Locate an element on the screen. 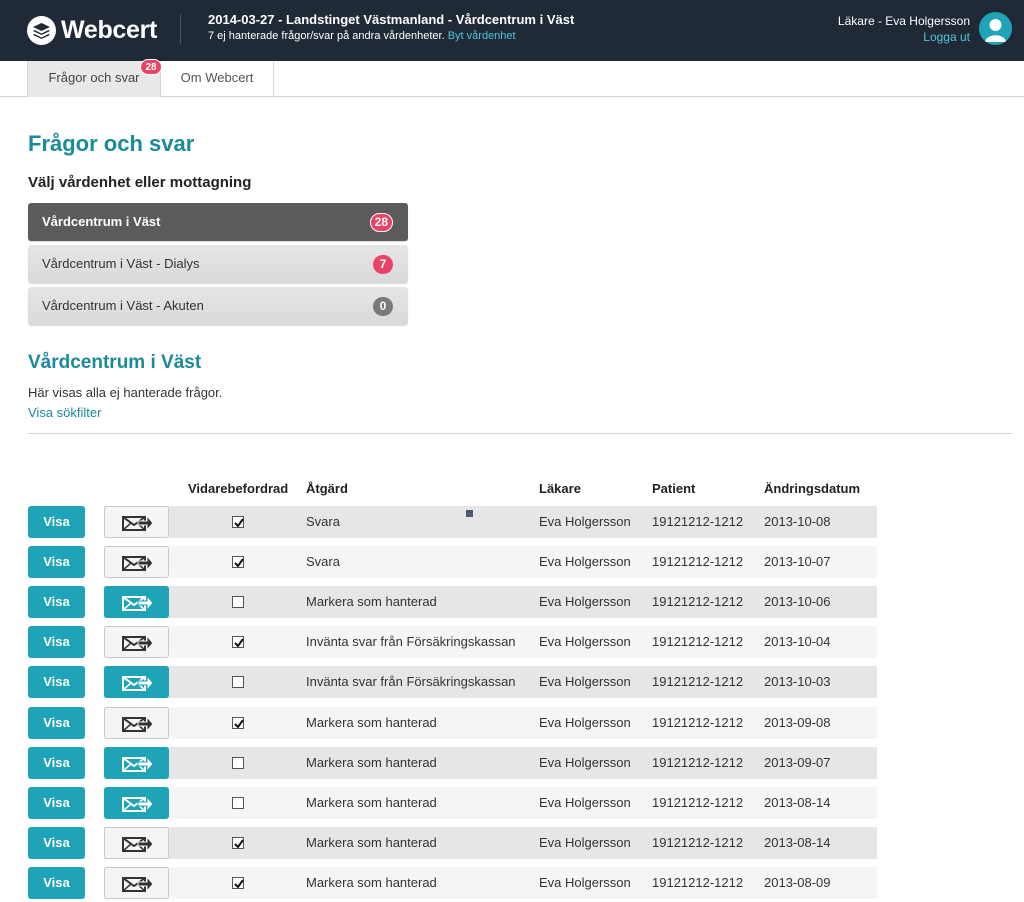  tab-fragor-och-svar: Frågor och svar 28 is located at coordinates (94, 78).